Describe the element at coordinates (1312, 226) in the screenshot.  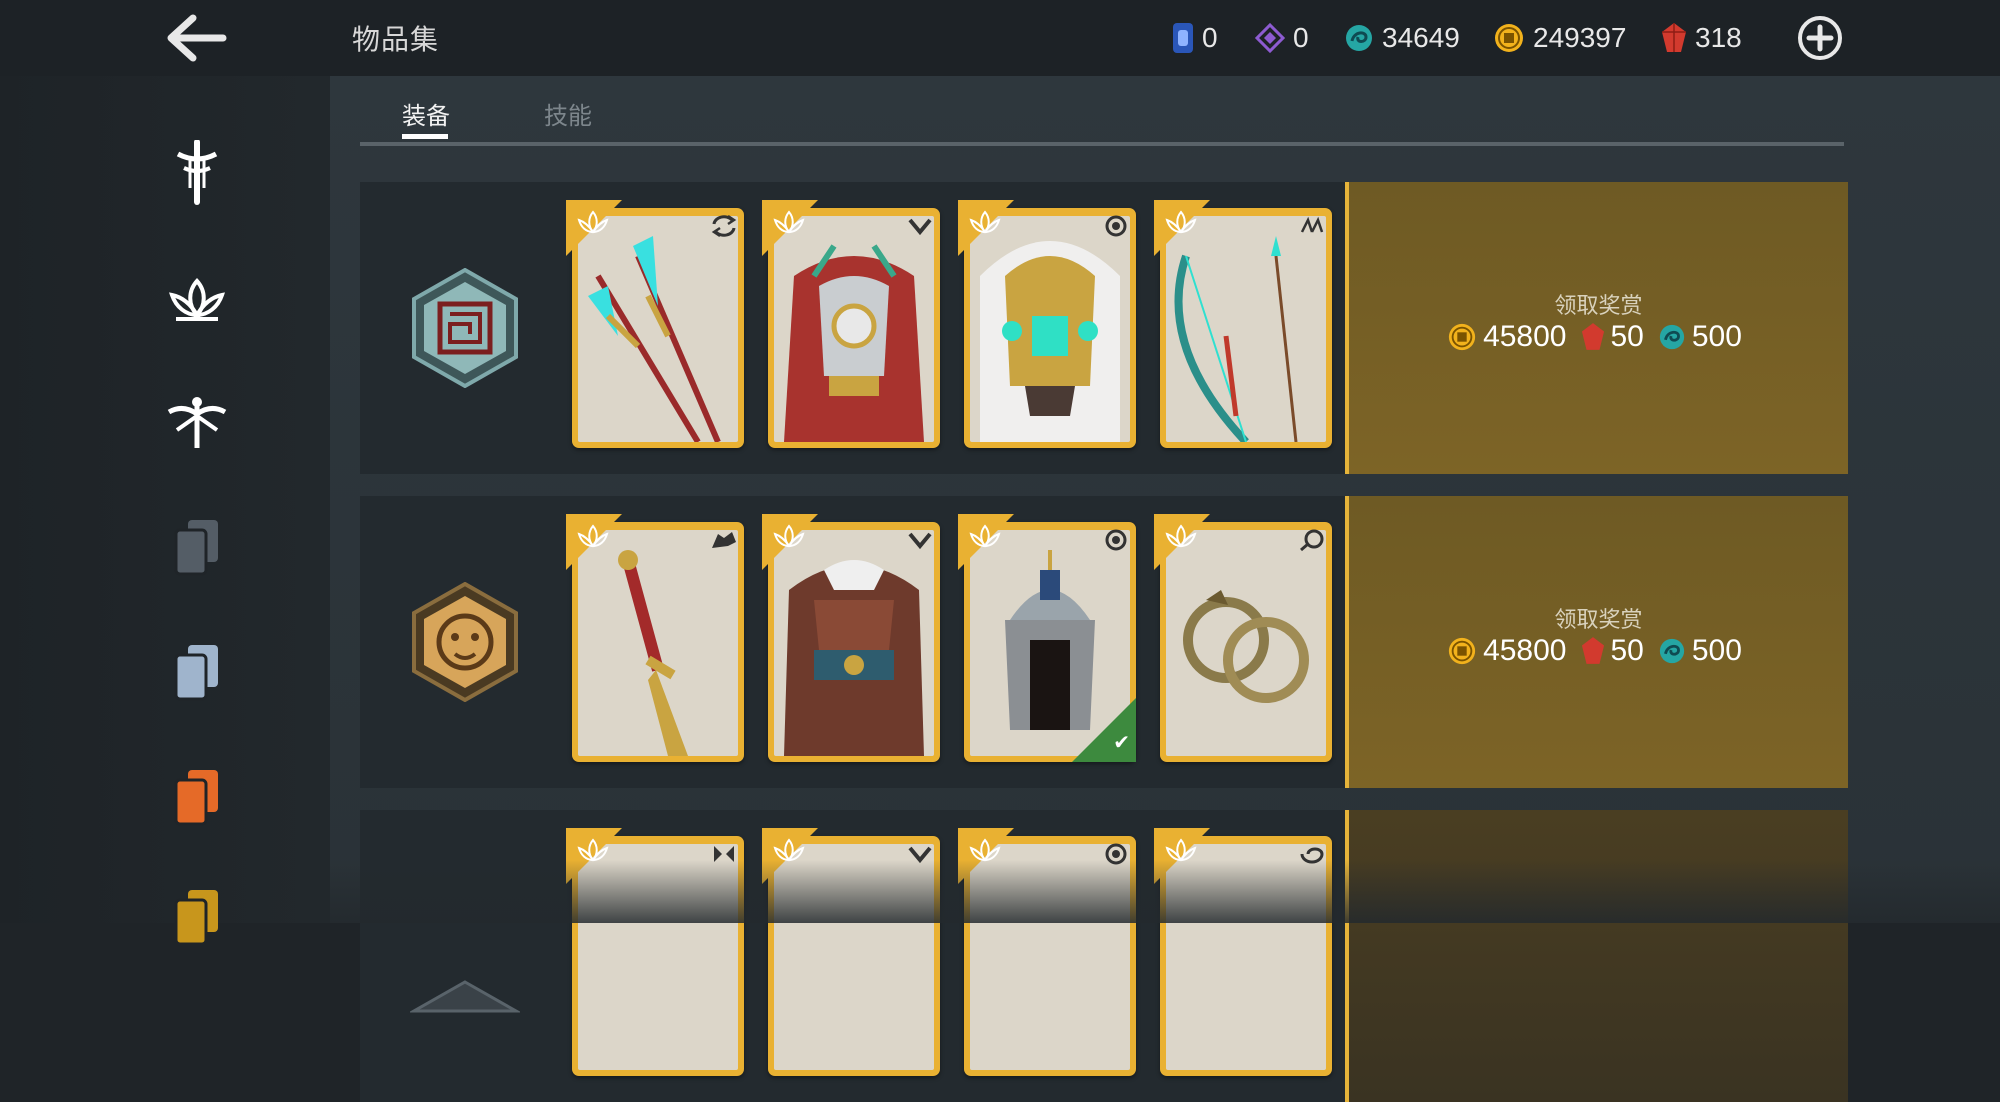
I see `arrows-icon` at that location.